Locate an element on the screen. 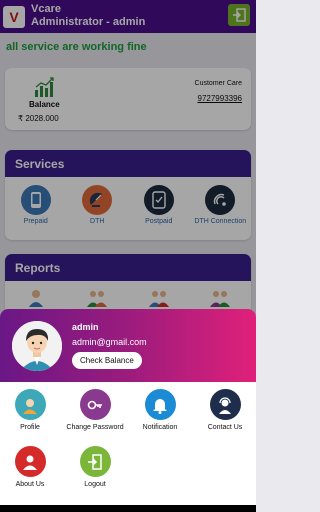  menu-item-contact-us: Contact Us is located at coordinates (225, 410).